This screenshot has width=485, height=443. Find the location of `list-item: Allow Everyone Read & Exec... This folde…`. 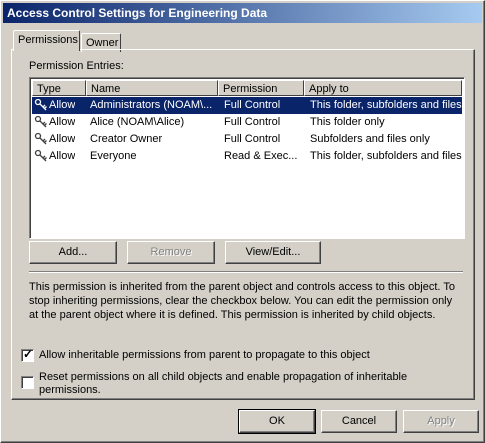

list-item: Allow Everyone Read & Exec... This folde… is located at coordinates (247, 156).